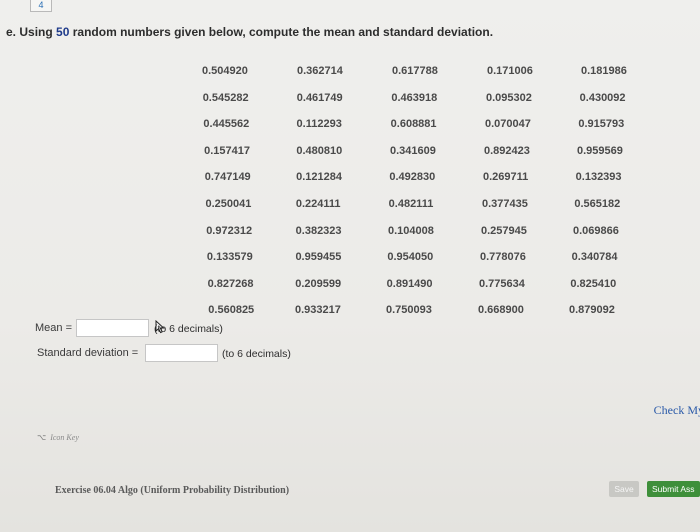 Image resolution: width=700 pixels, height=532 pixels. Describe the element at coordinates (502, 283) in the screenshot. I see `number-cell: 0.775634` at that location.